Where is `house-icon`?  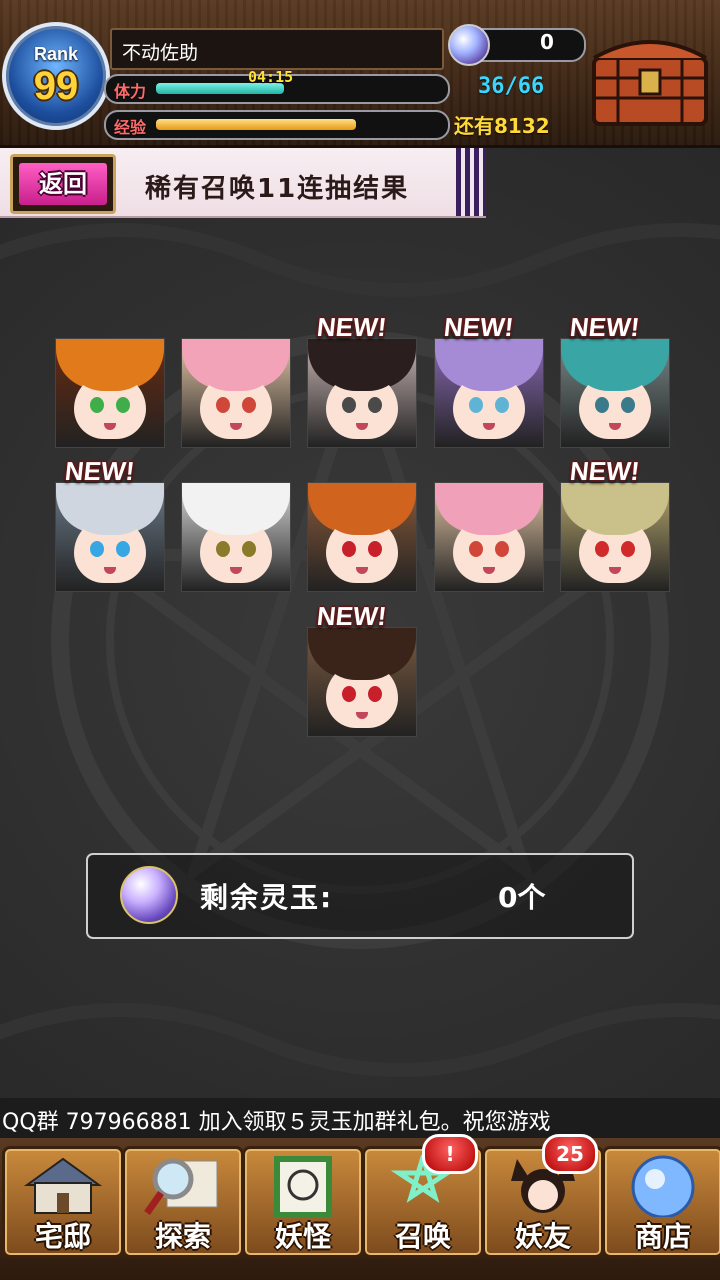
house-icon is located at coordinates (63, 1186).